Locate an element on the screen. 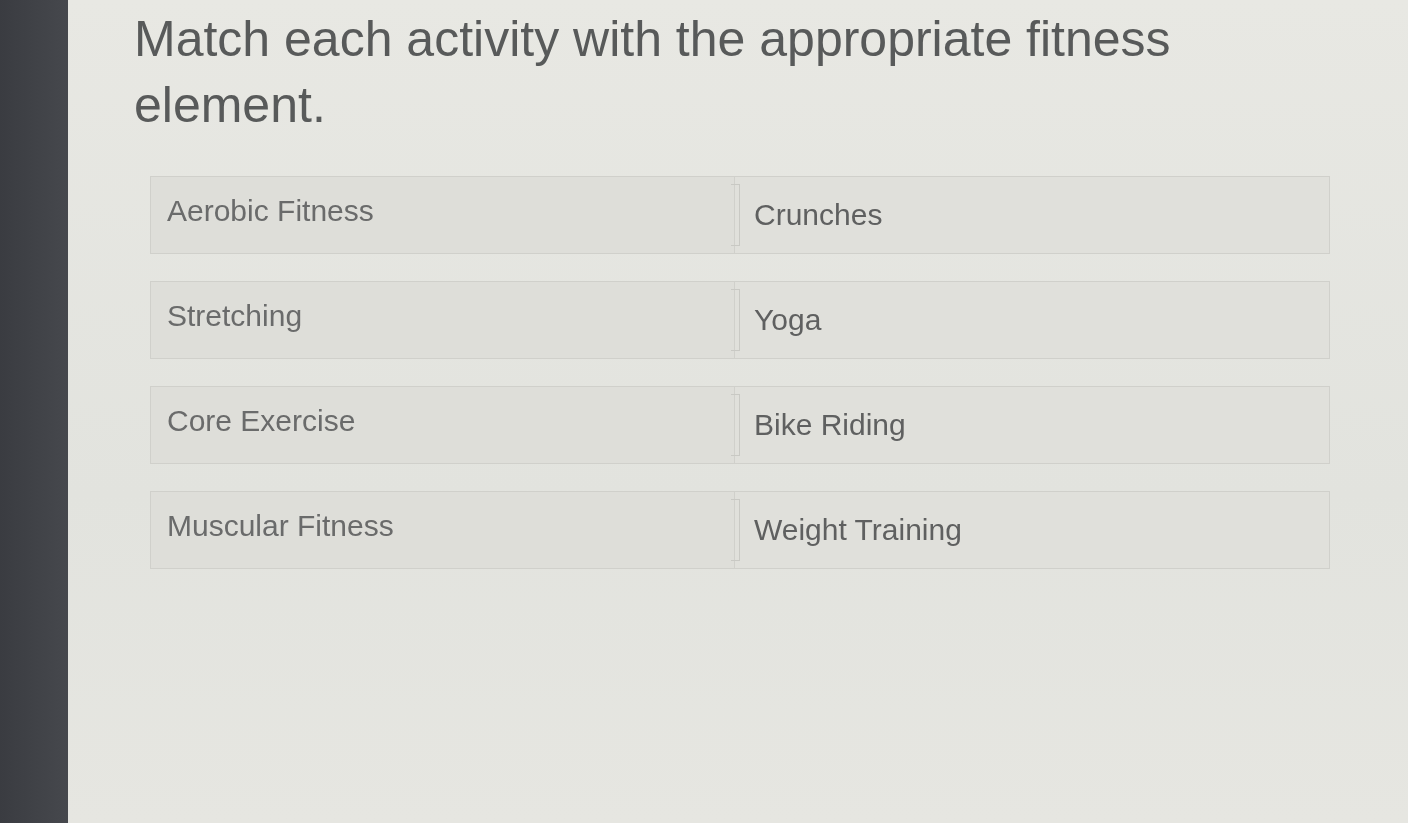 Image resolution: width=1408 pixels, height=823 pixels. prompt-cell: Core Exercise is located at coordinates (442, 425).